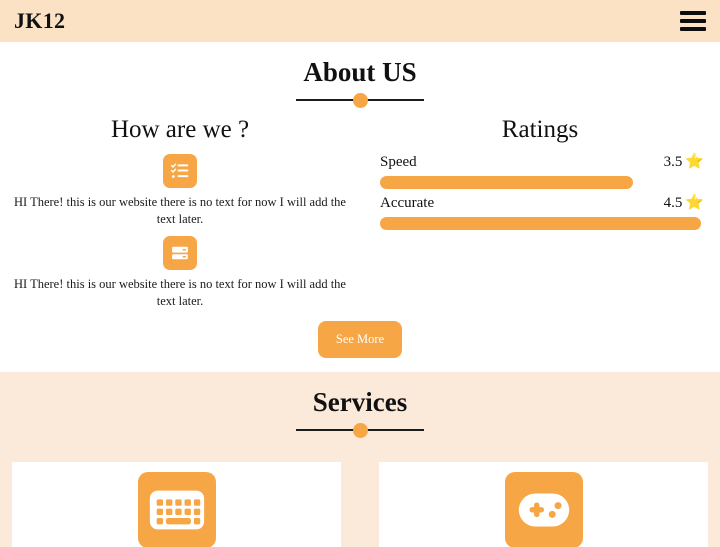  Describe the element at coordinates (407, 202) in the screenshot. I see `rating-label: Accurate` at that location.